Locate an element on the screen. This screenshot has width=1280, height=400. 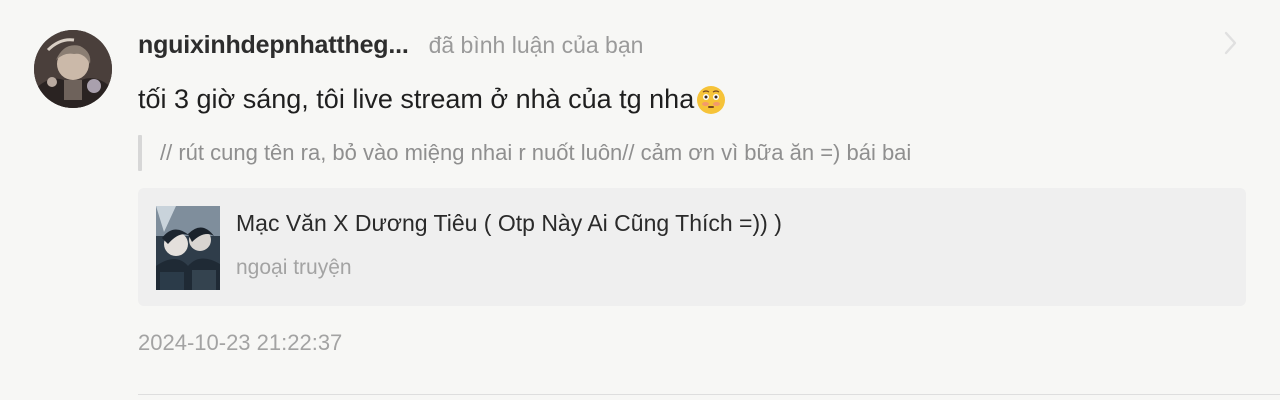
notification-action-text: đã bình luận của bạn is located at coordinates (536, 44).